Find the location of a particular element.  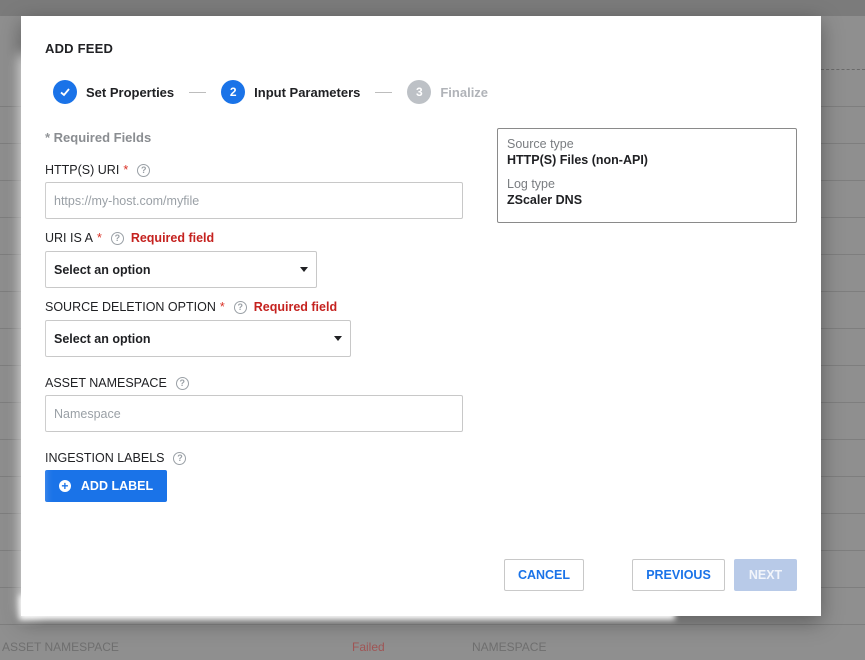

plus-circle-icon: + is located at coordinates (64, 486).